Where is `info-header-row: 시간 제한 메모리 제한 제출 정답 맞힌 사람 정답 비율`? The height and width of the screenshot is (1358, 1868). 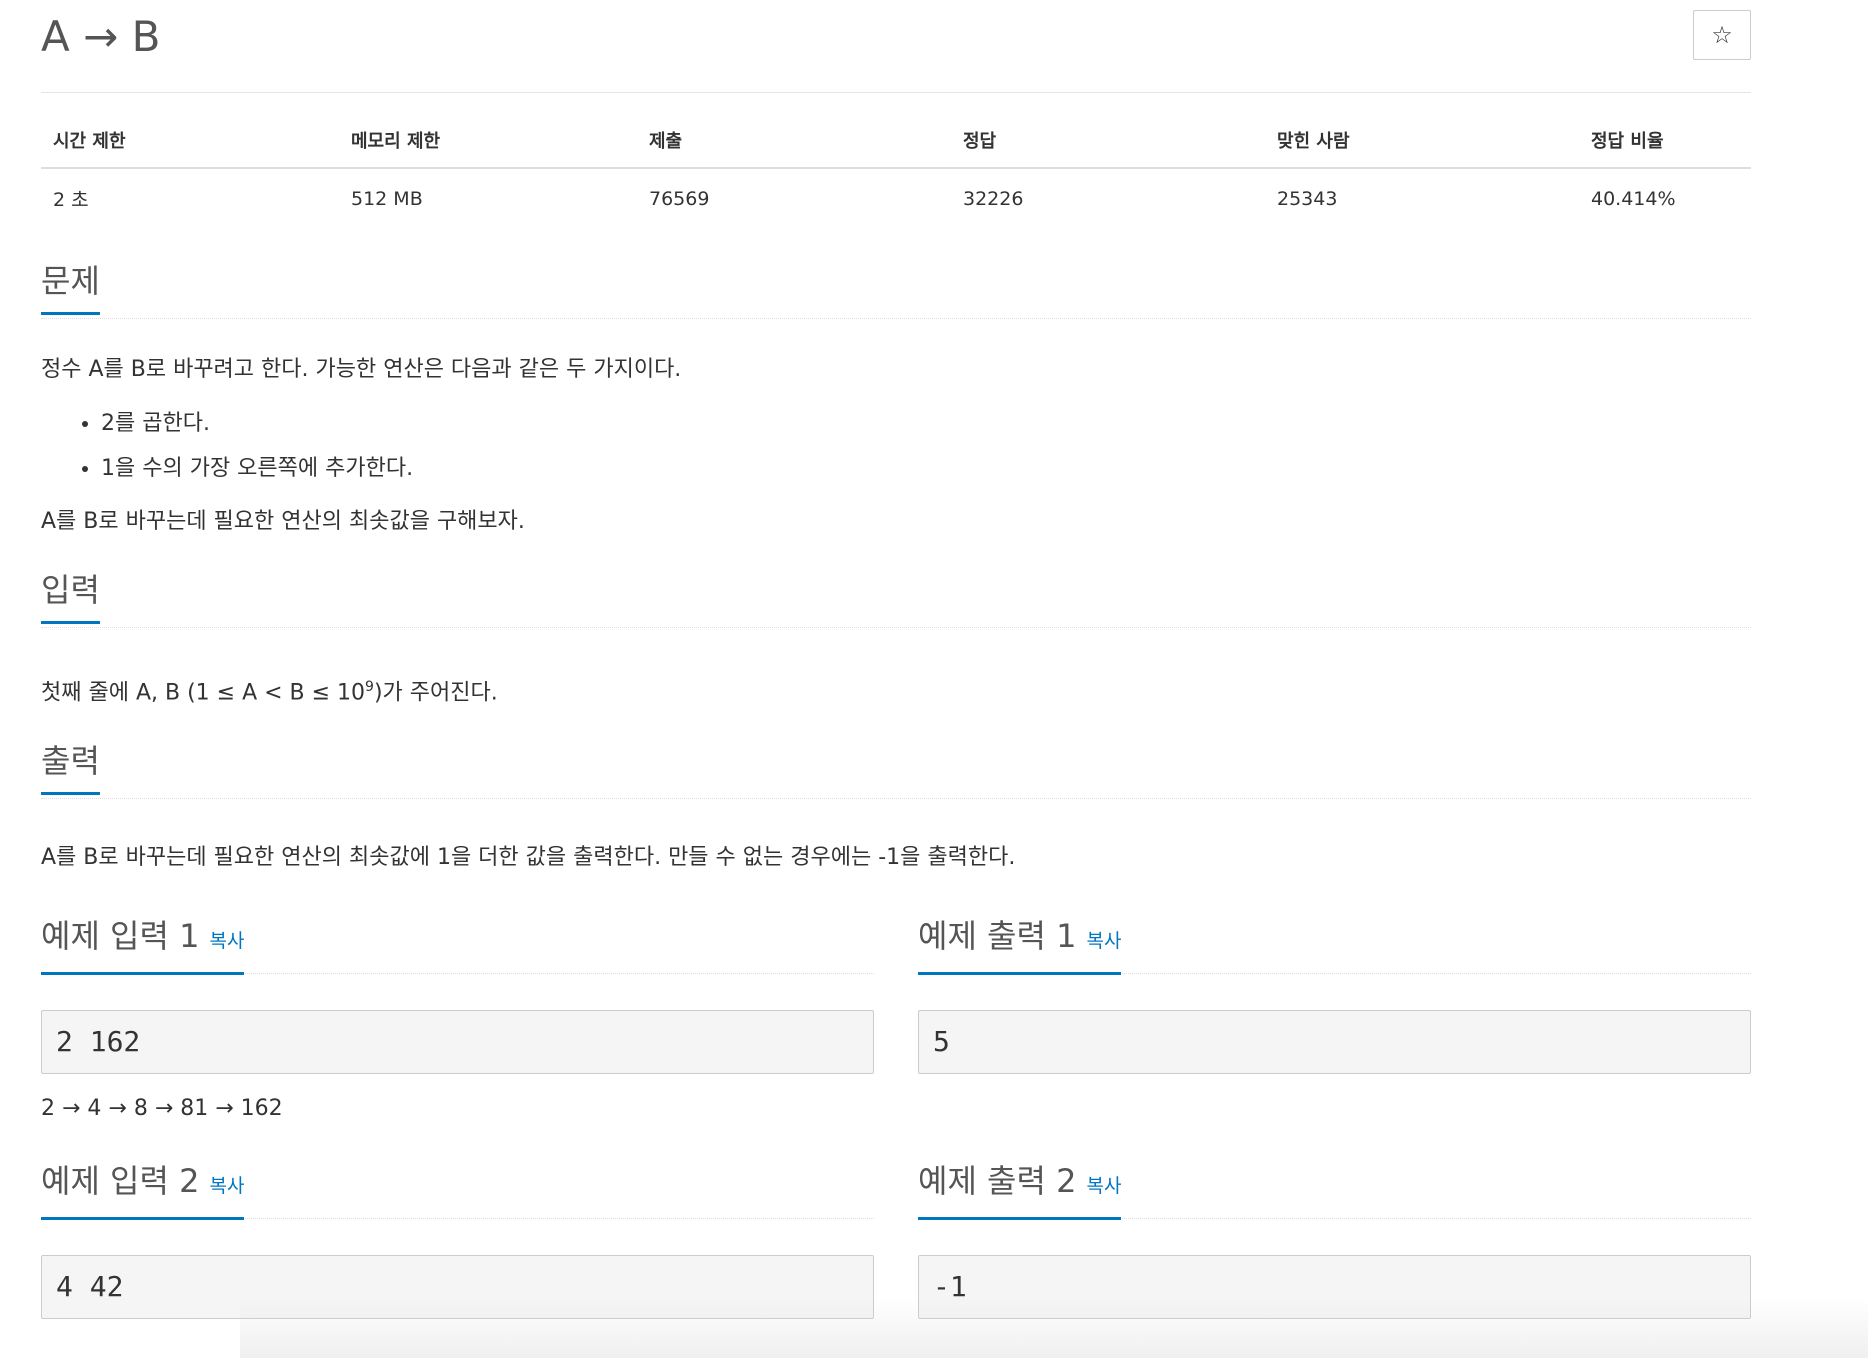
info-header-row: 시간 제한 메모리 제한 제출 정답 맞힌 사람 정답 비율 is located at coordinates (896, 148).